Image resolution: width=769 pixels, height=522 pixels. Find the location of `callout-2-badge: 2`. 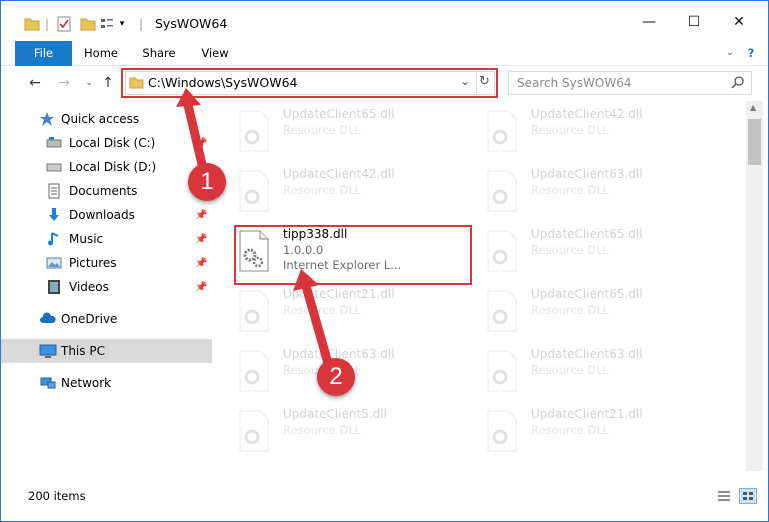

callout-2-badge: 2 is located at coordinates (336, 377).